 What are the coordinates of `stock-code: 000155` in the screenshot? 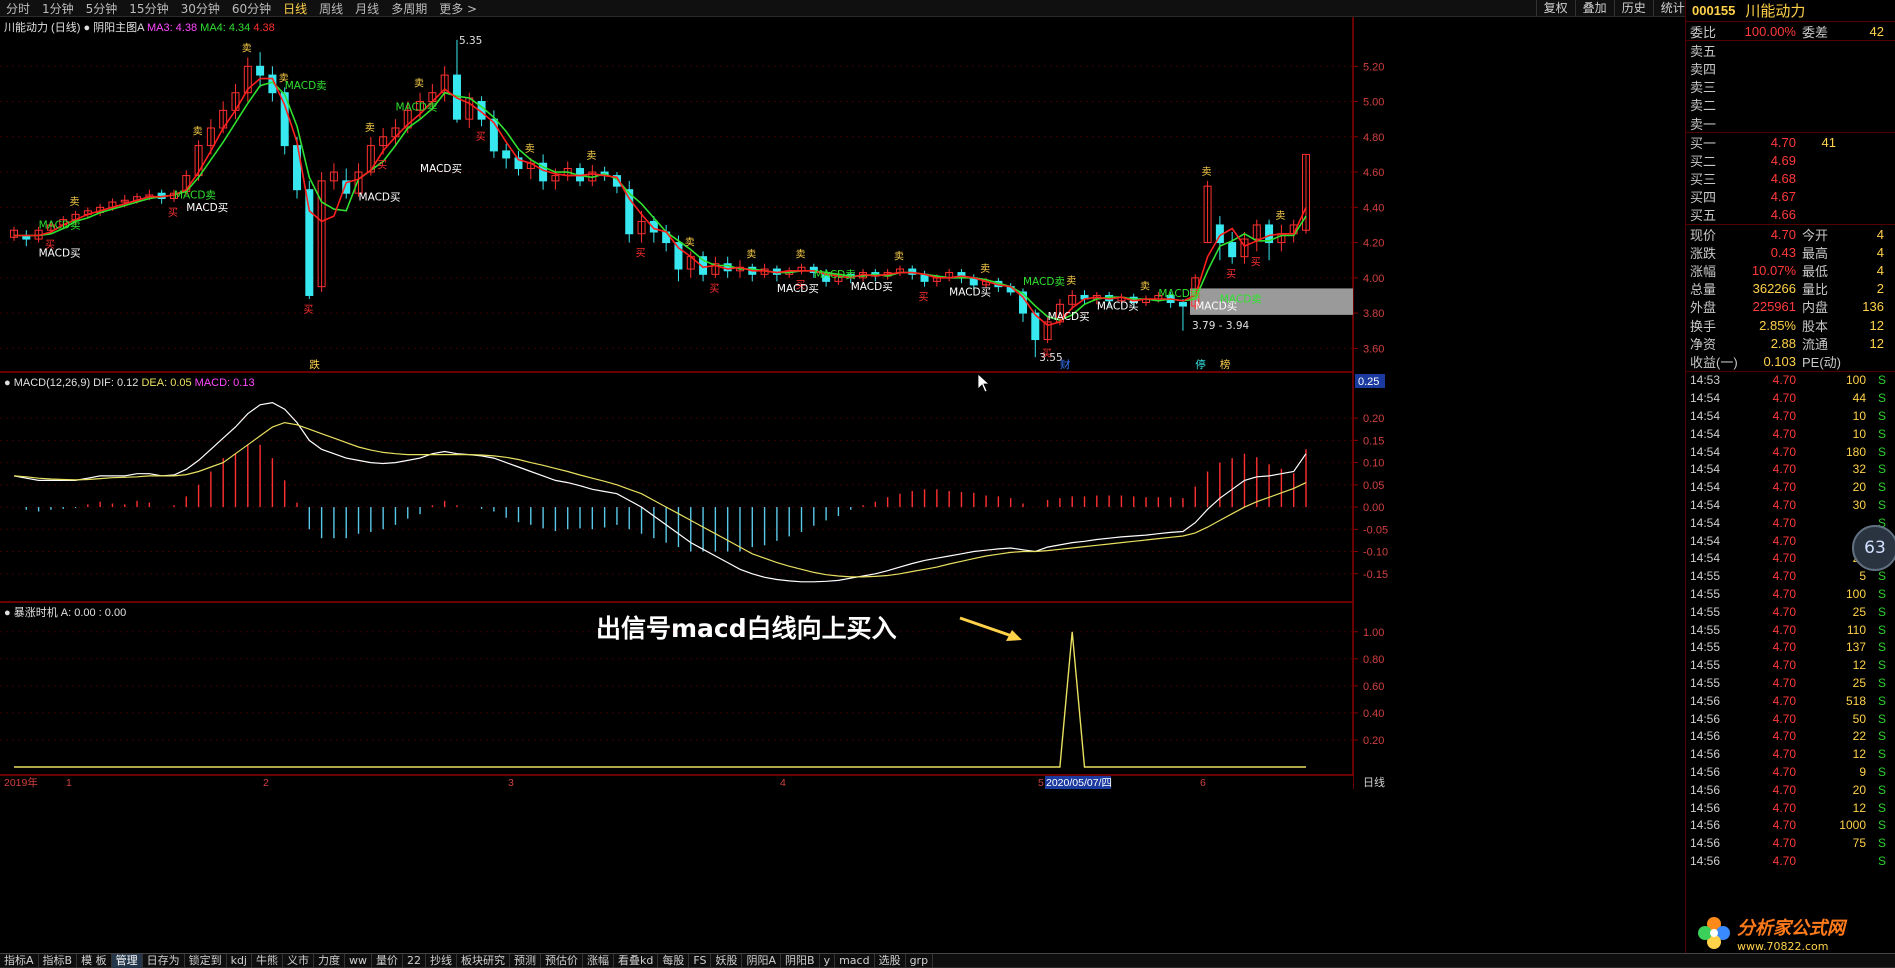 It's located at (1714, 10).